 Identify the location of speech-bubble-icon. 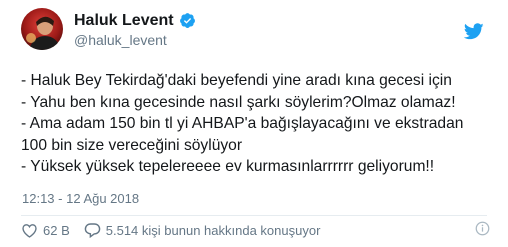
(92, 230).